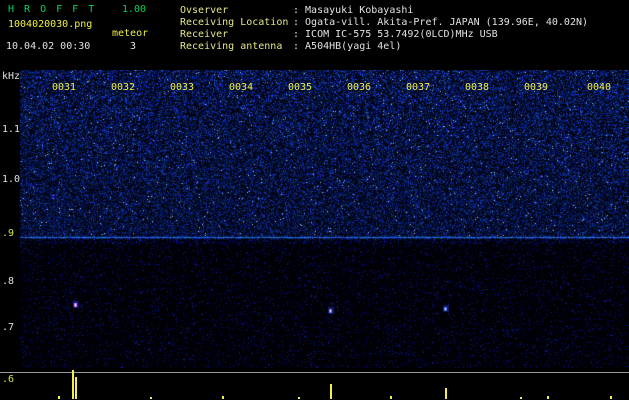 The width and height of the screenshot is (629, 400). Describe the element at coordinates (52, 9) in the screenshot. I see `app-title: H R O F F T` at that location.